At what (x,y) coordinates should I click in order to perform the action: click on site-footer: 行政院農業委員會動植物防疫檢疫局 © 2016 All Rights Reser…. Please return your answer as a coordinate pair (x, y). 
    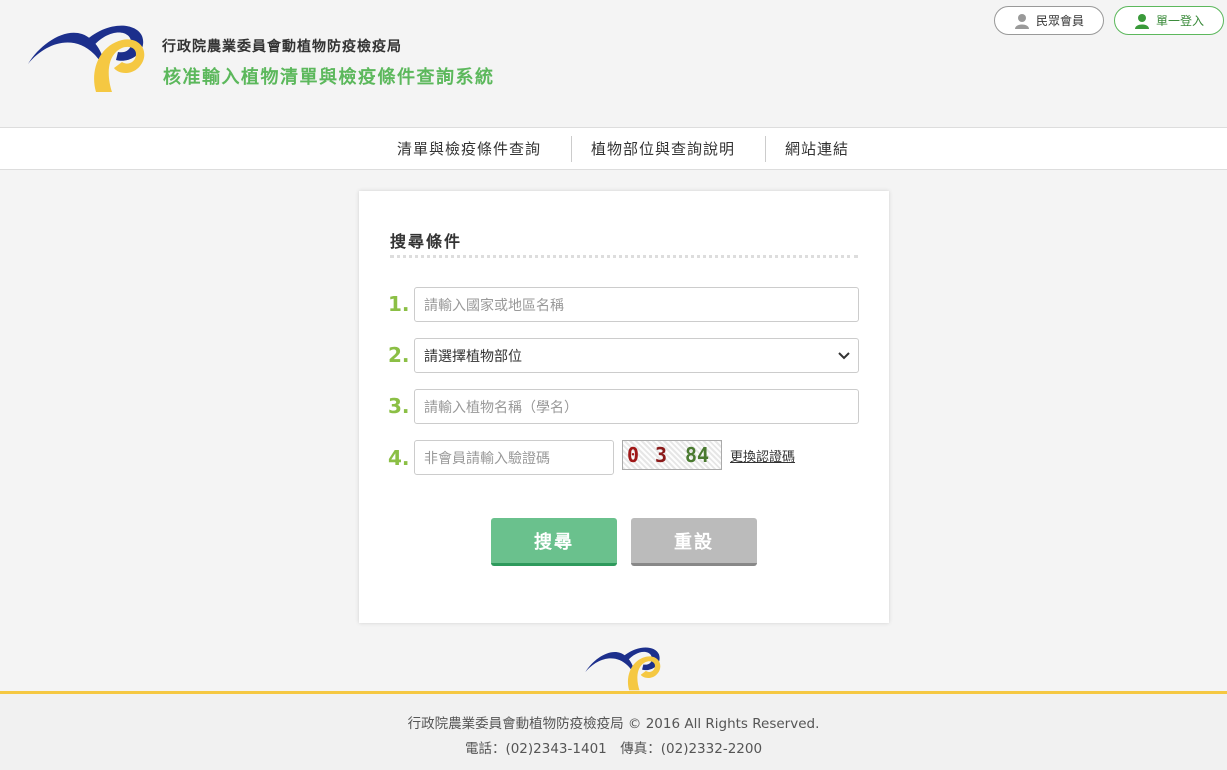
    Looking at the image, I should click on (613, 732).